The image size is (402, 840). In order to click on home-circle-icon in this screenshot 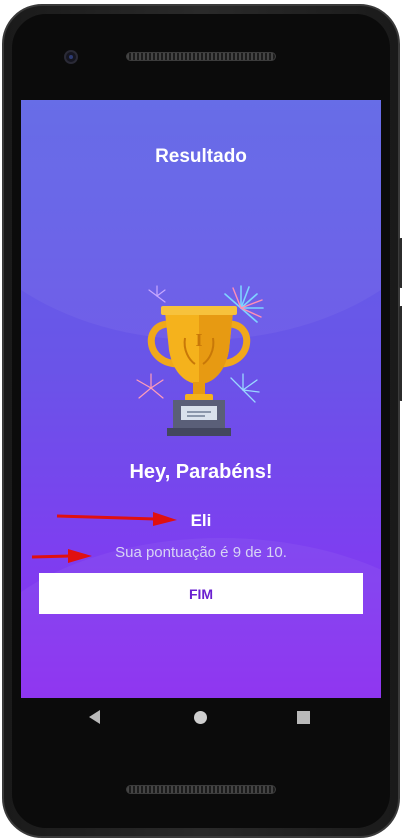, I will do `click(200, 717)`.